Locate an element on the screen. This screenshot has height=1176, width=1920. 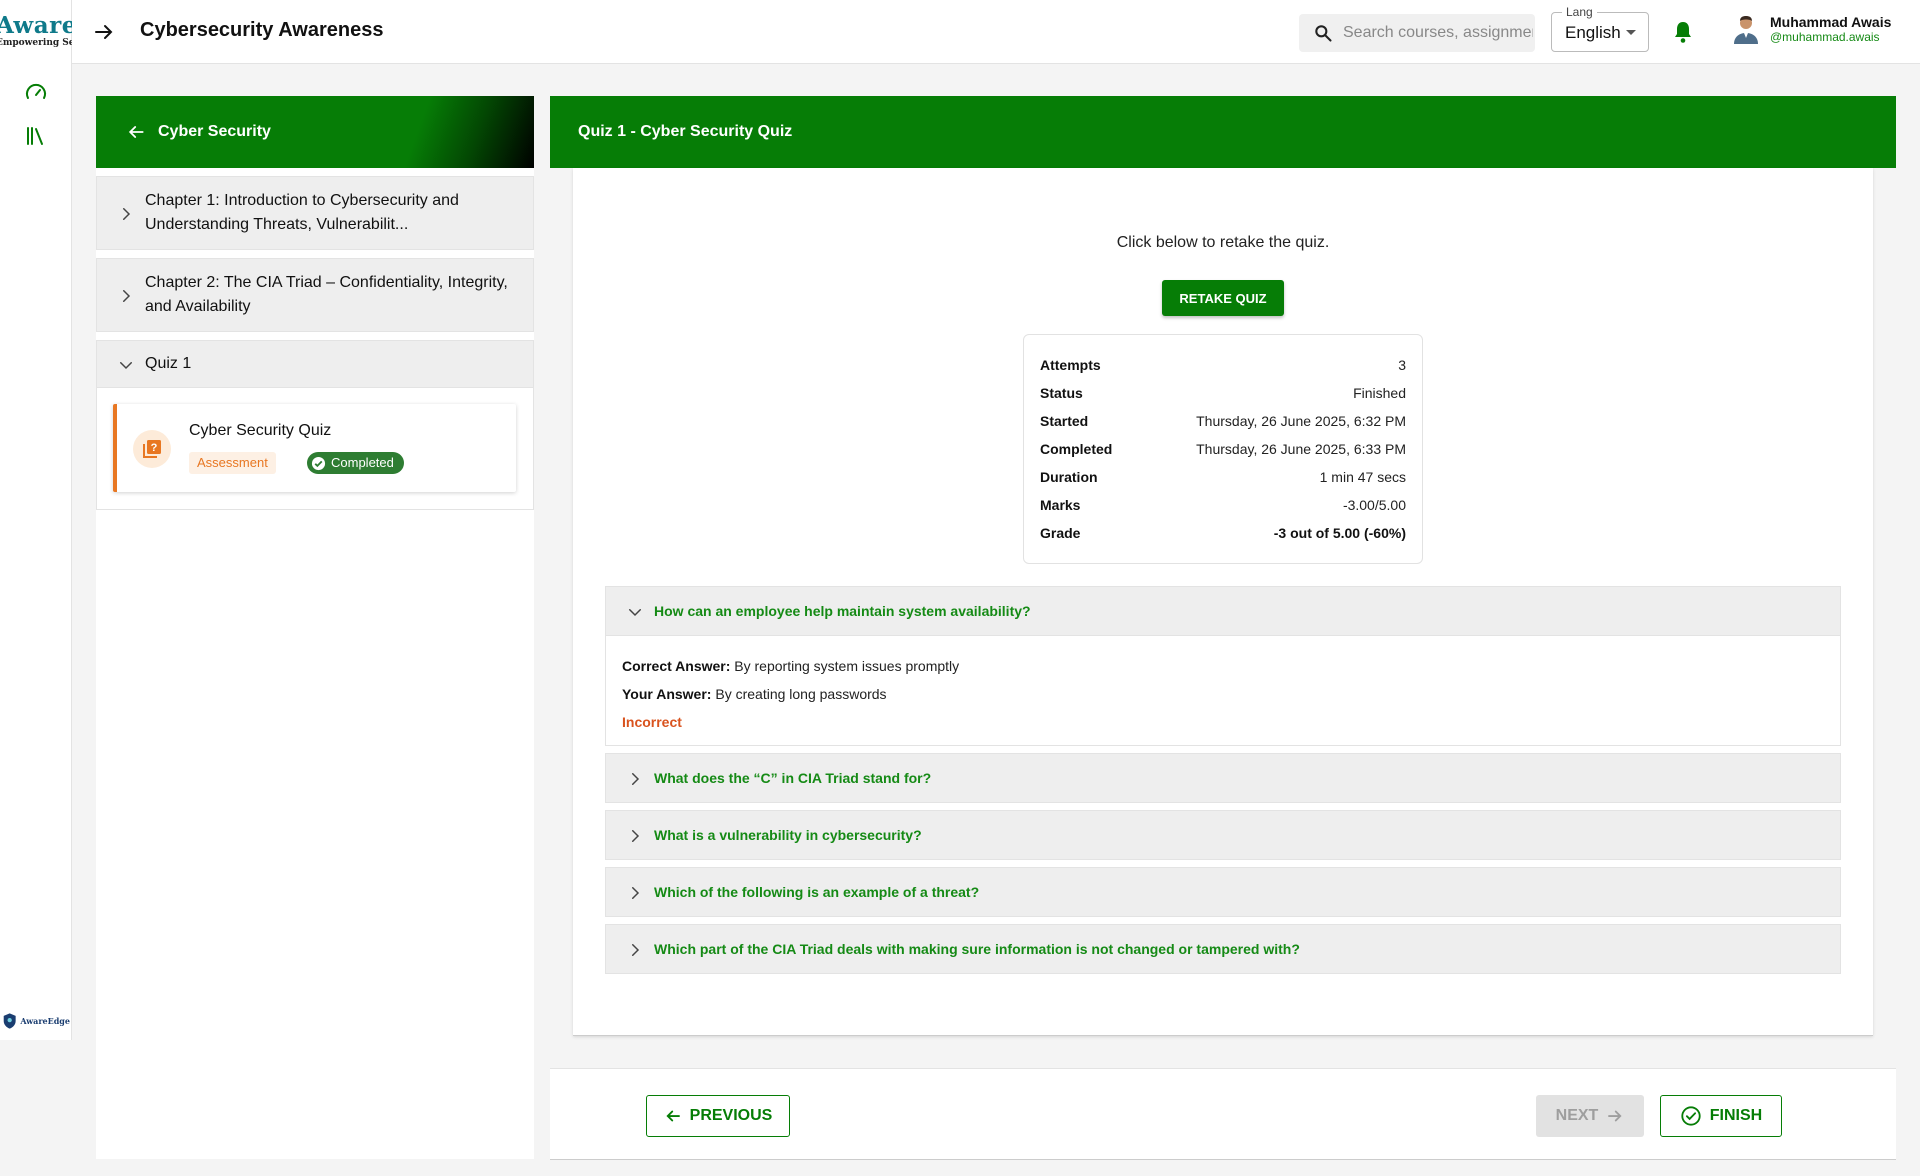
summary-value: Thursday, 26 June 2025, 6:33 PM is located at coordinates (1301, 449).